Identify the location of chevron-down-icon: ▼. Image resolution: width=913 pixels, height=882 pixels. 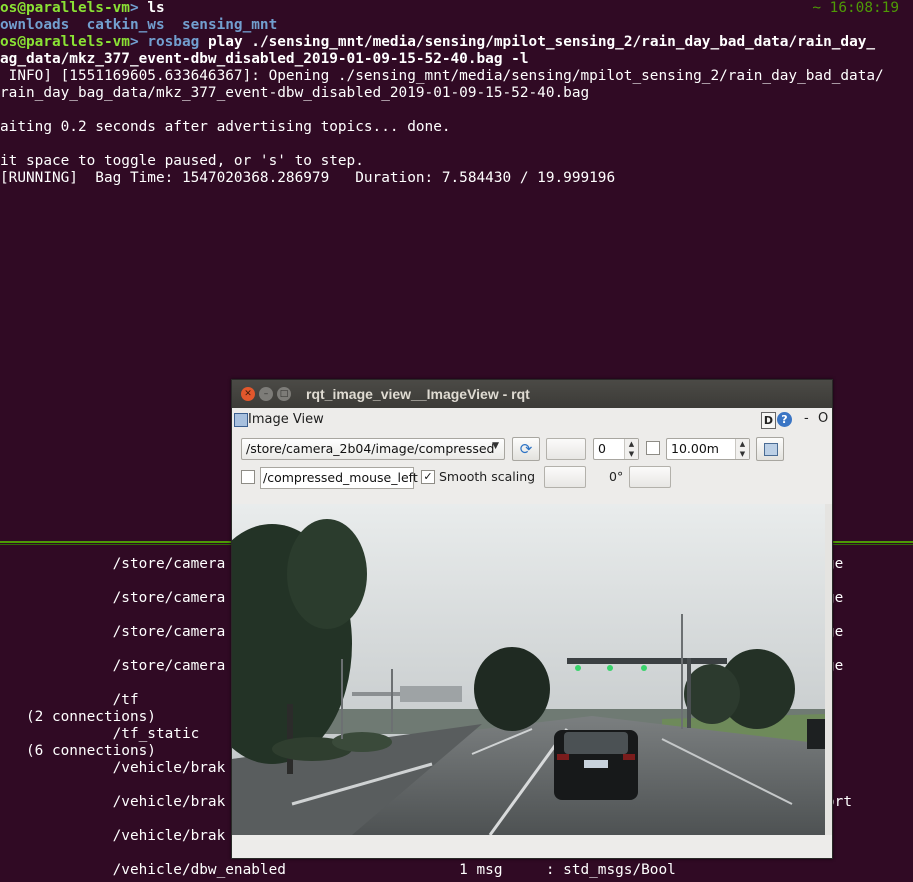
(495, 446).